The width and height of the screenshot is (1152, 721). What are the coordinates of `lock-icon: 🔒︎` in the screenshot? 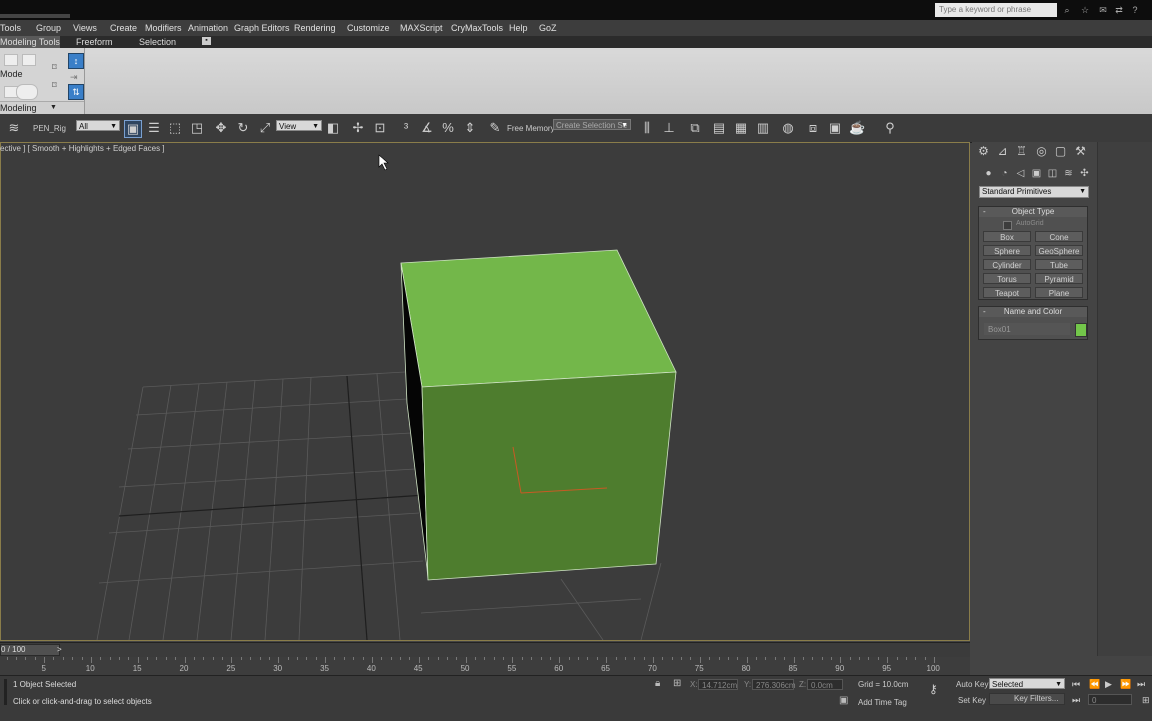 It's located at (657, 683).